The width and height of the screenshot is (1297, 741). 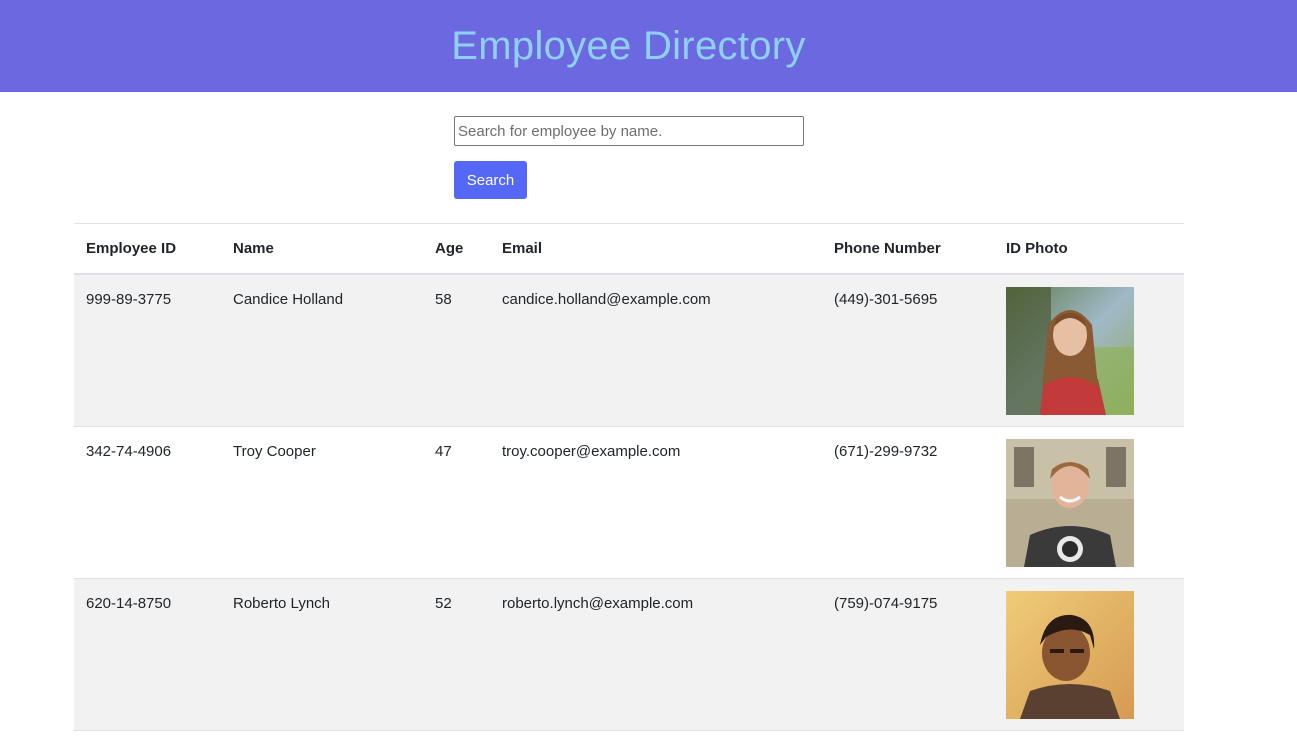 I want to click on column-header-phone: Phone Number, so click(x=908, y=249).